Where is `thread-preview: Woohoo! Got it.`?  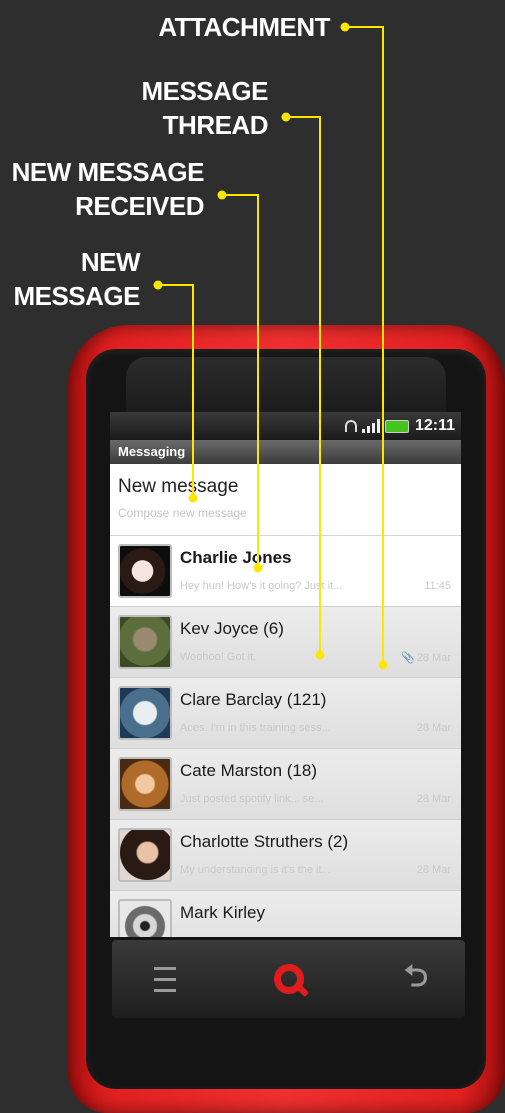
thread-preview: Woohoo! Got it. is located at coordinates (218, 657).